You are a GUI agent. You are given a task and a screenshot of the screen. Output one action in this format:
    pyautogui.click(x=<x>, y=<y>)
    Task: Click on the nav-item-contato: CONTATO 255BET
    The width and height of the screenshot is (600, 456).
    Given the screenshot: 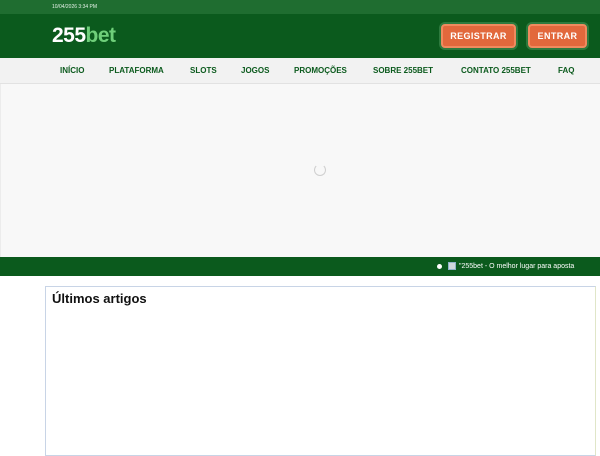 What is the action you would take?
    pyautogui.click(x=496, y=71)
    